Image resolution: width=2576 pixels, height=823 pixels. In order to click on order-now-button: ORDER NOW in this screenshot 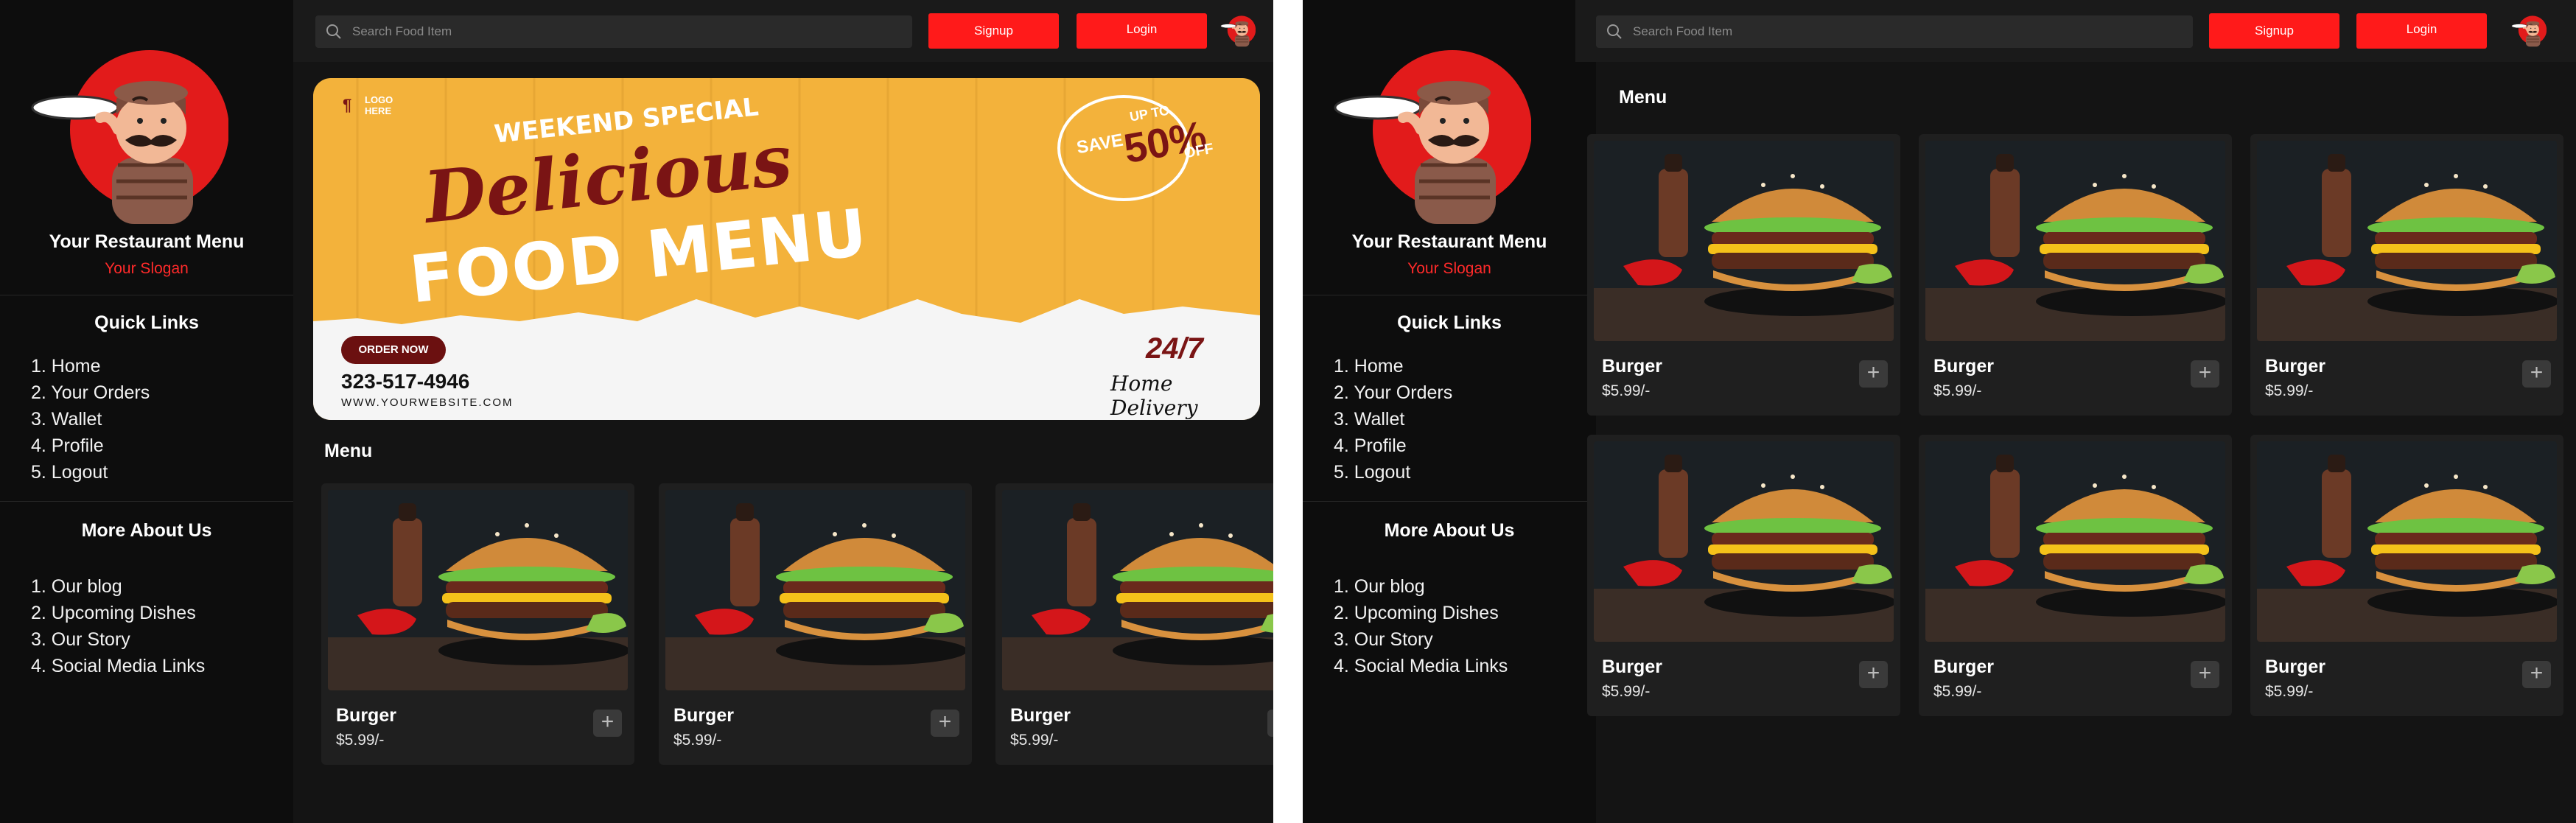, I will do `click(393, 350)`.